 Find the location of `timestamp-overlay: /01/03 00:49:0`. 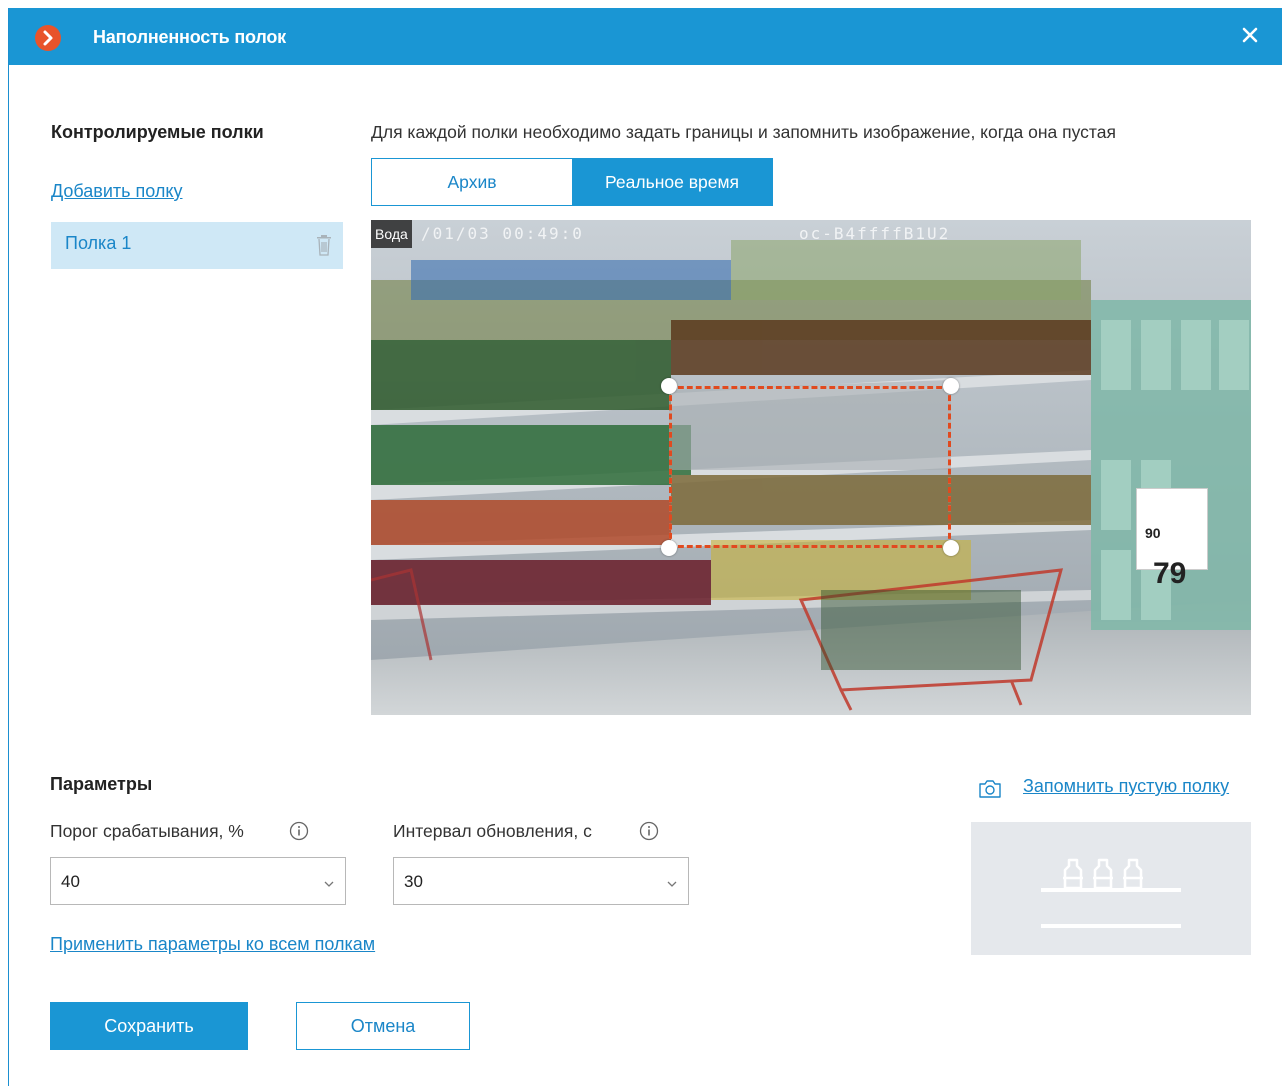

timestamp-overlay: /01/03 00:49:0 is located at coordinates (502, 233).